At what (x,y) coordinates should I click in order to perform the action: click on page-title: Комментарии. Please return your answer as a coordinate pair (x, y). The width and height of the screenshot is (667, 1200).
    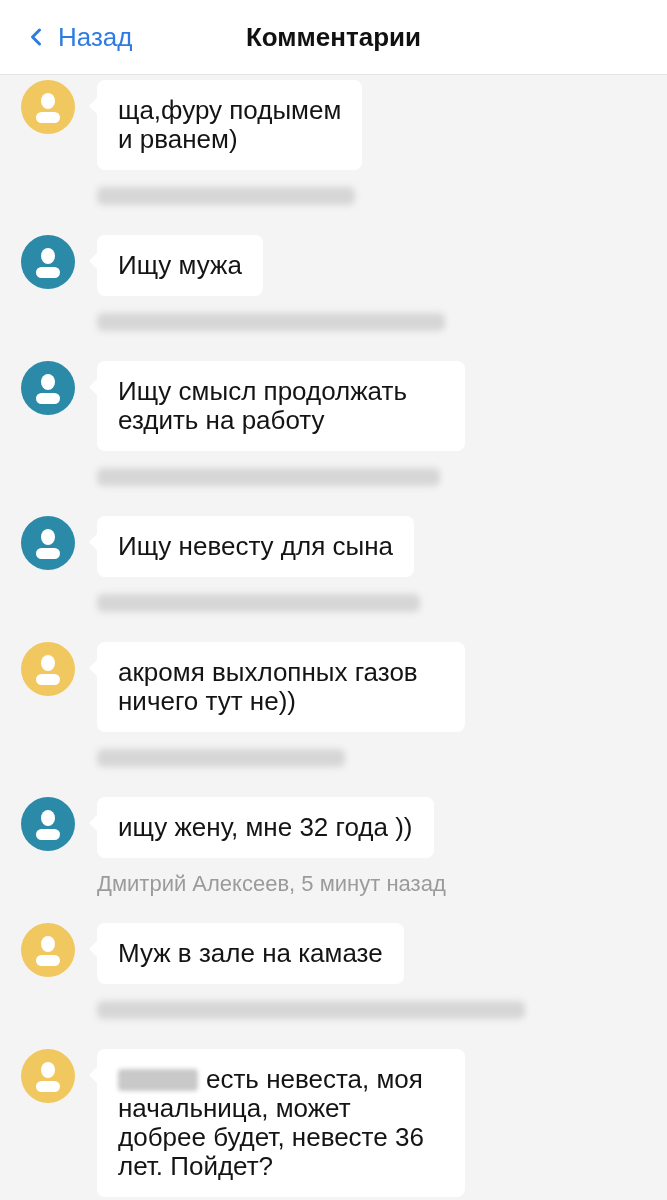
    Looking at the image, I should click on (333, 37).